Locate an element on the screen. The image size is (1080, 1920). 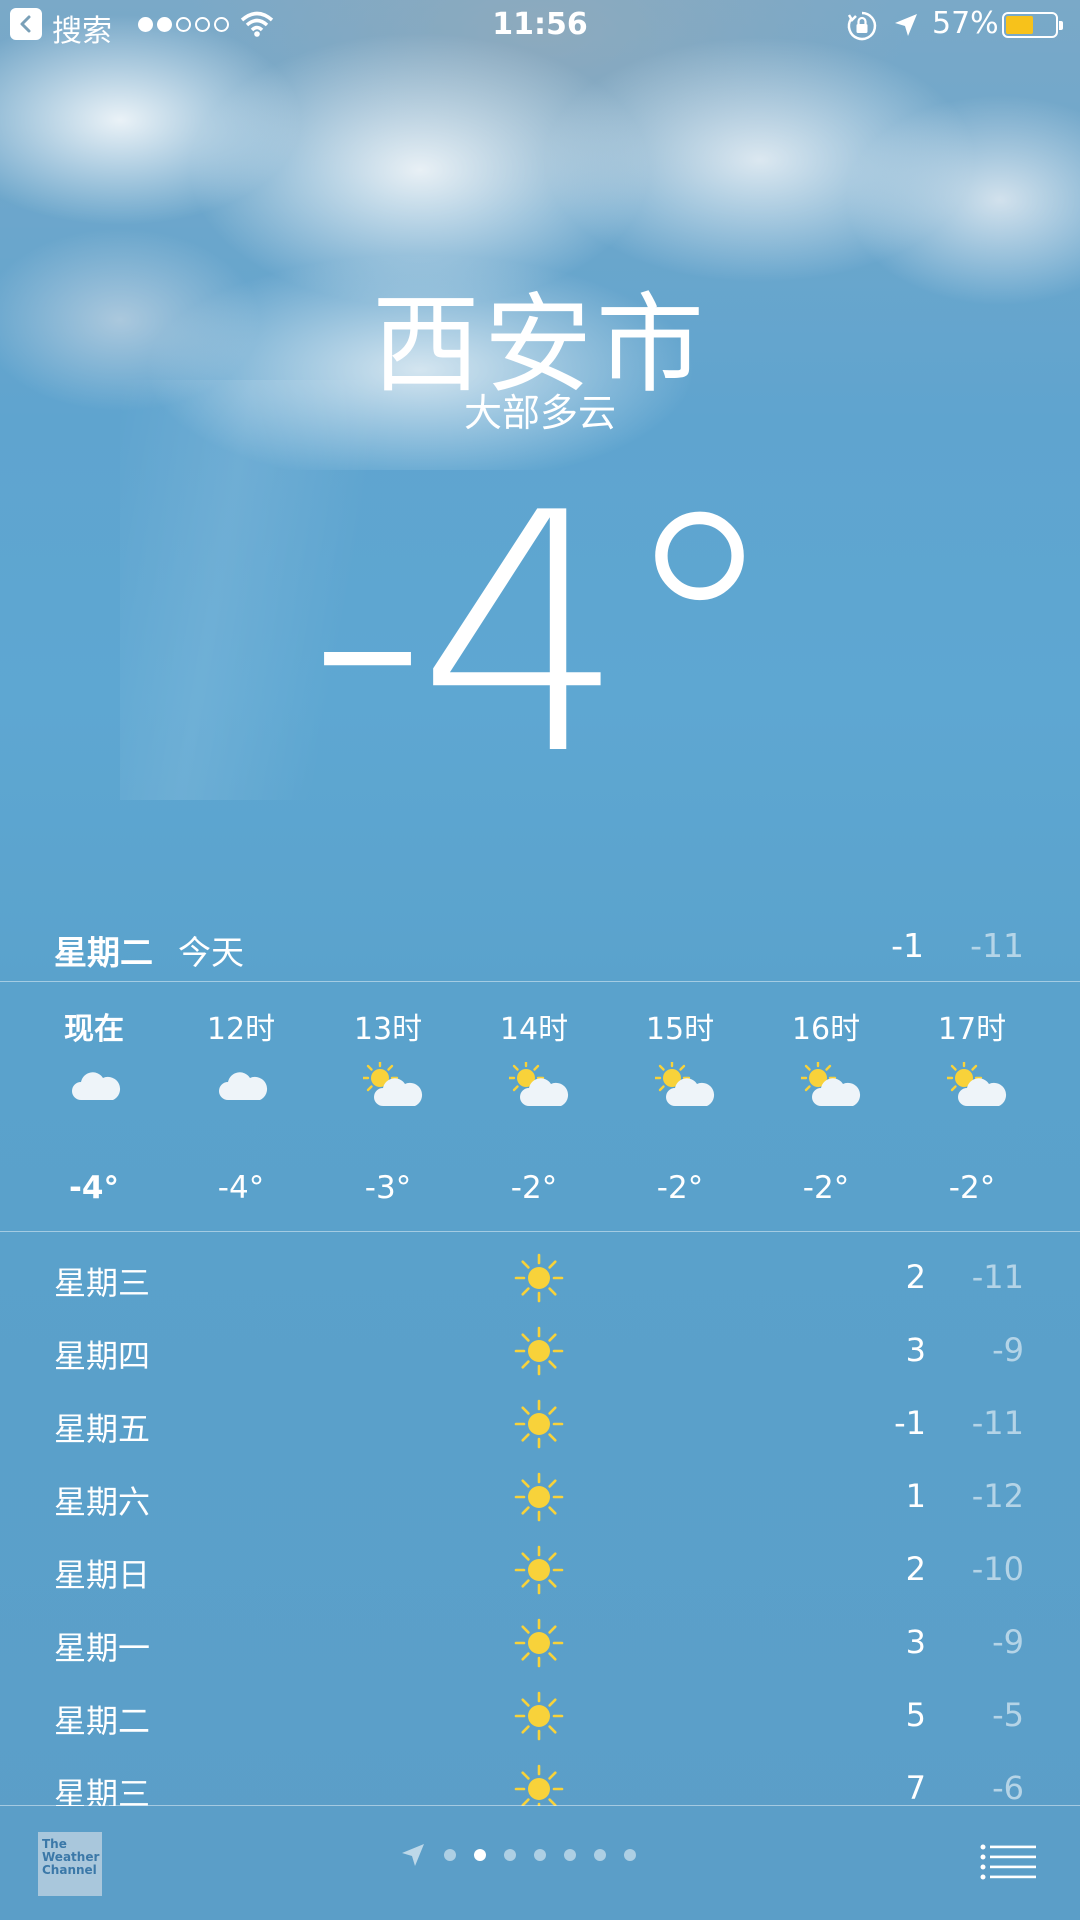
daily-row: 星期六 1 -12 is located at coordinates (540, 1493).